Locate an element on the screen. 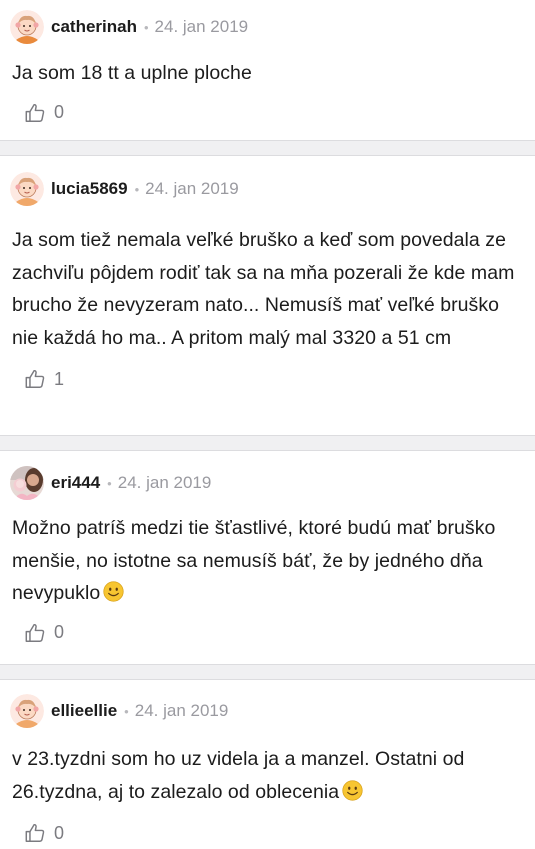  comment-username: ellieellie is located at coordinates (84, 711).